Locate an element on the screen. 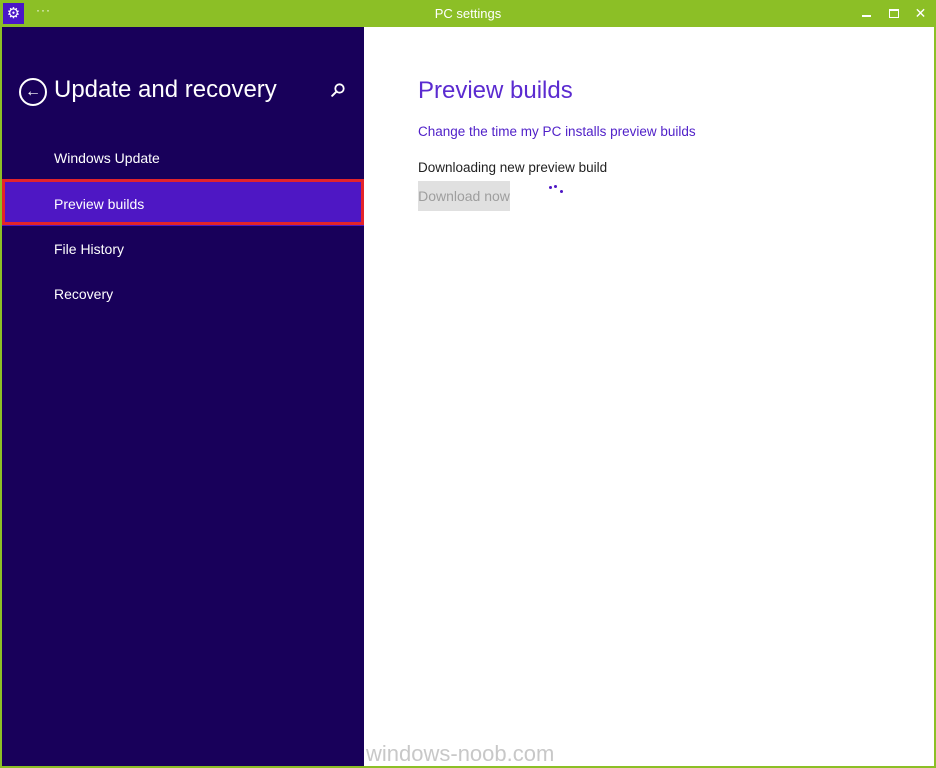 This screenshot has width=936, height=768. minimize-icon is located at coordinates (866, 15).